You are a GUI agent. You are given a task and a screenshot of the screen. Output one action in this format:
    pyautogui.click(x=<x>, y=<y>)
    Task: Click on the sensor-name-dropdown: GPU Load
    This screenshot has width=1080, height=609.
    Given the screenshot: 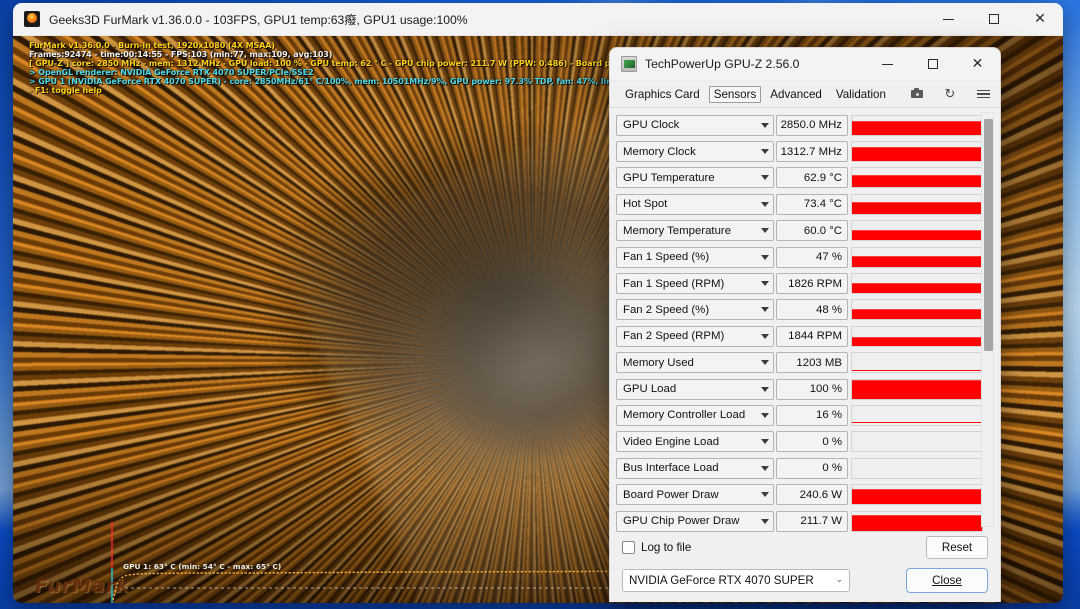 What is the action you would take?
    pyautogui.click(x=695, y=389)
    